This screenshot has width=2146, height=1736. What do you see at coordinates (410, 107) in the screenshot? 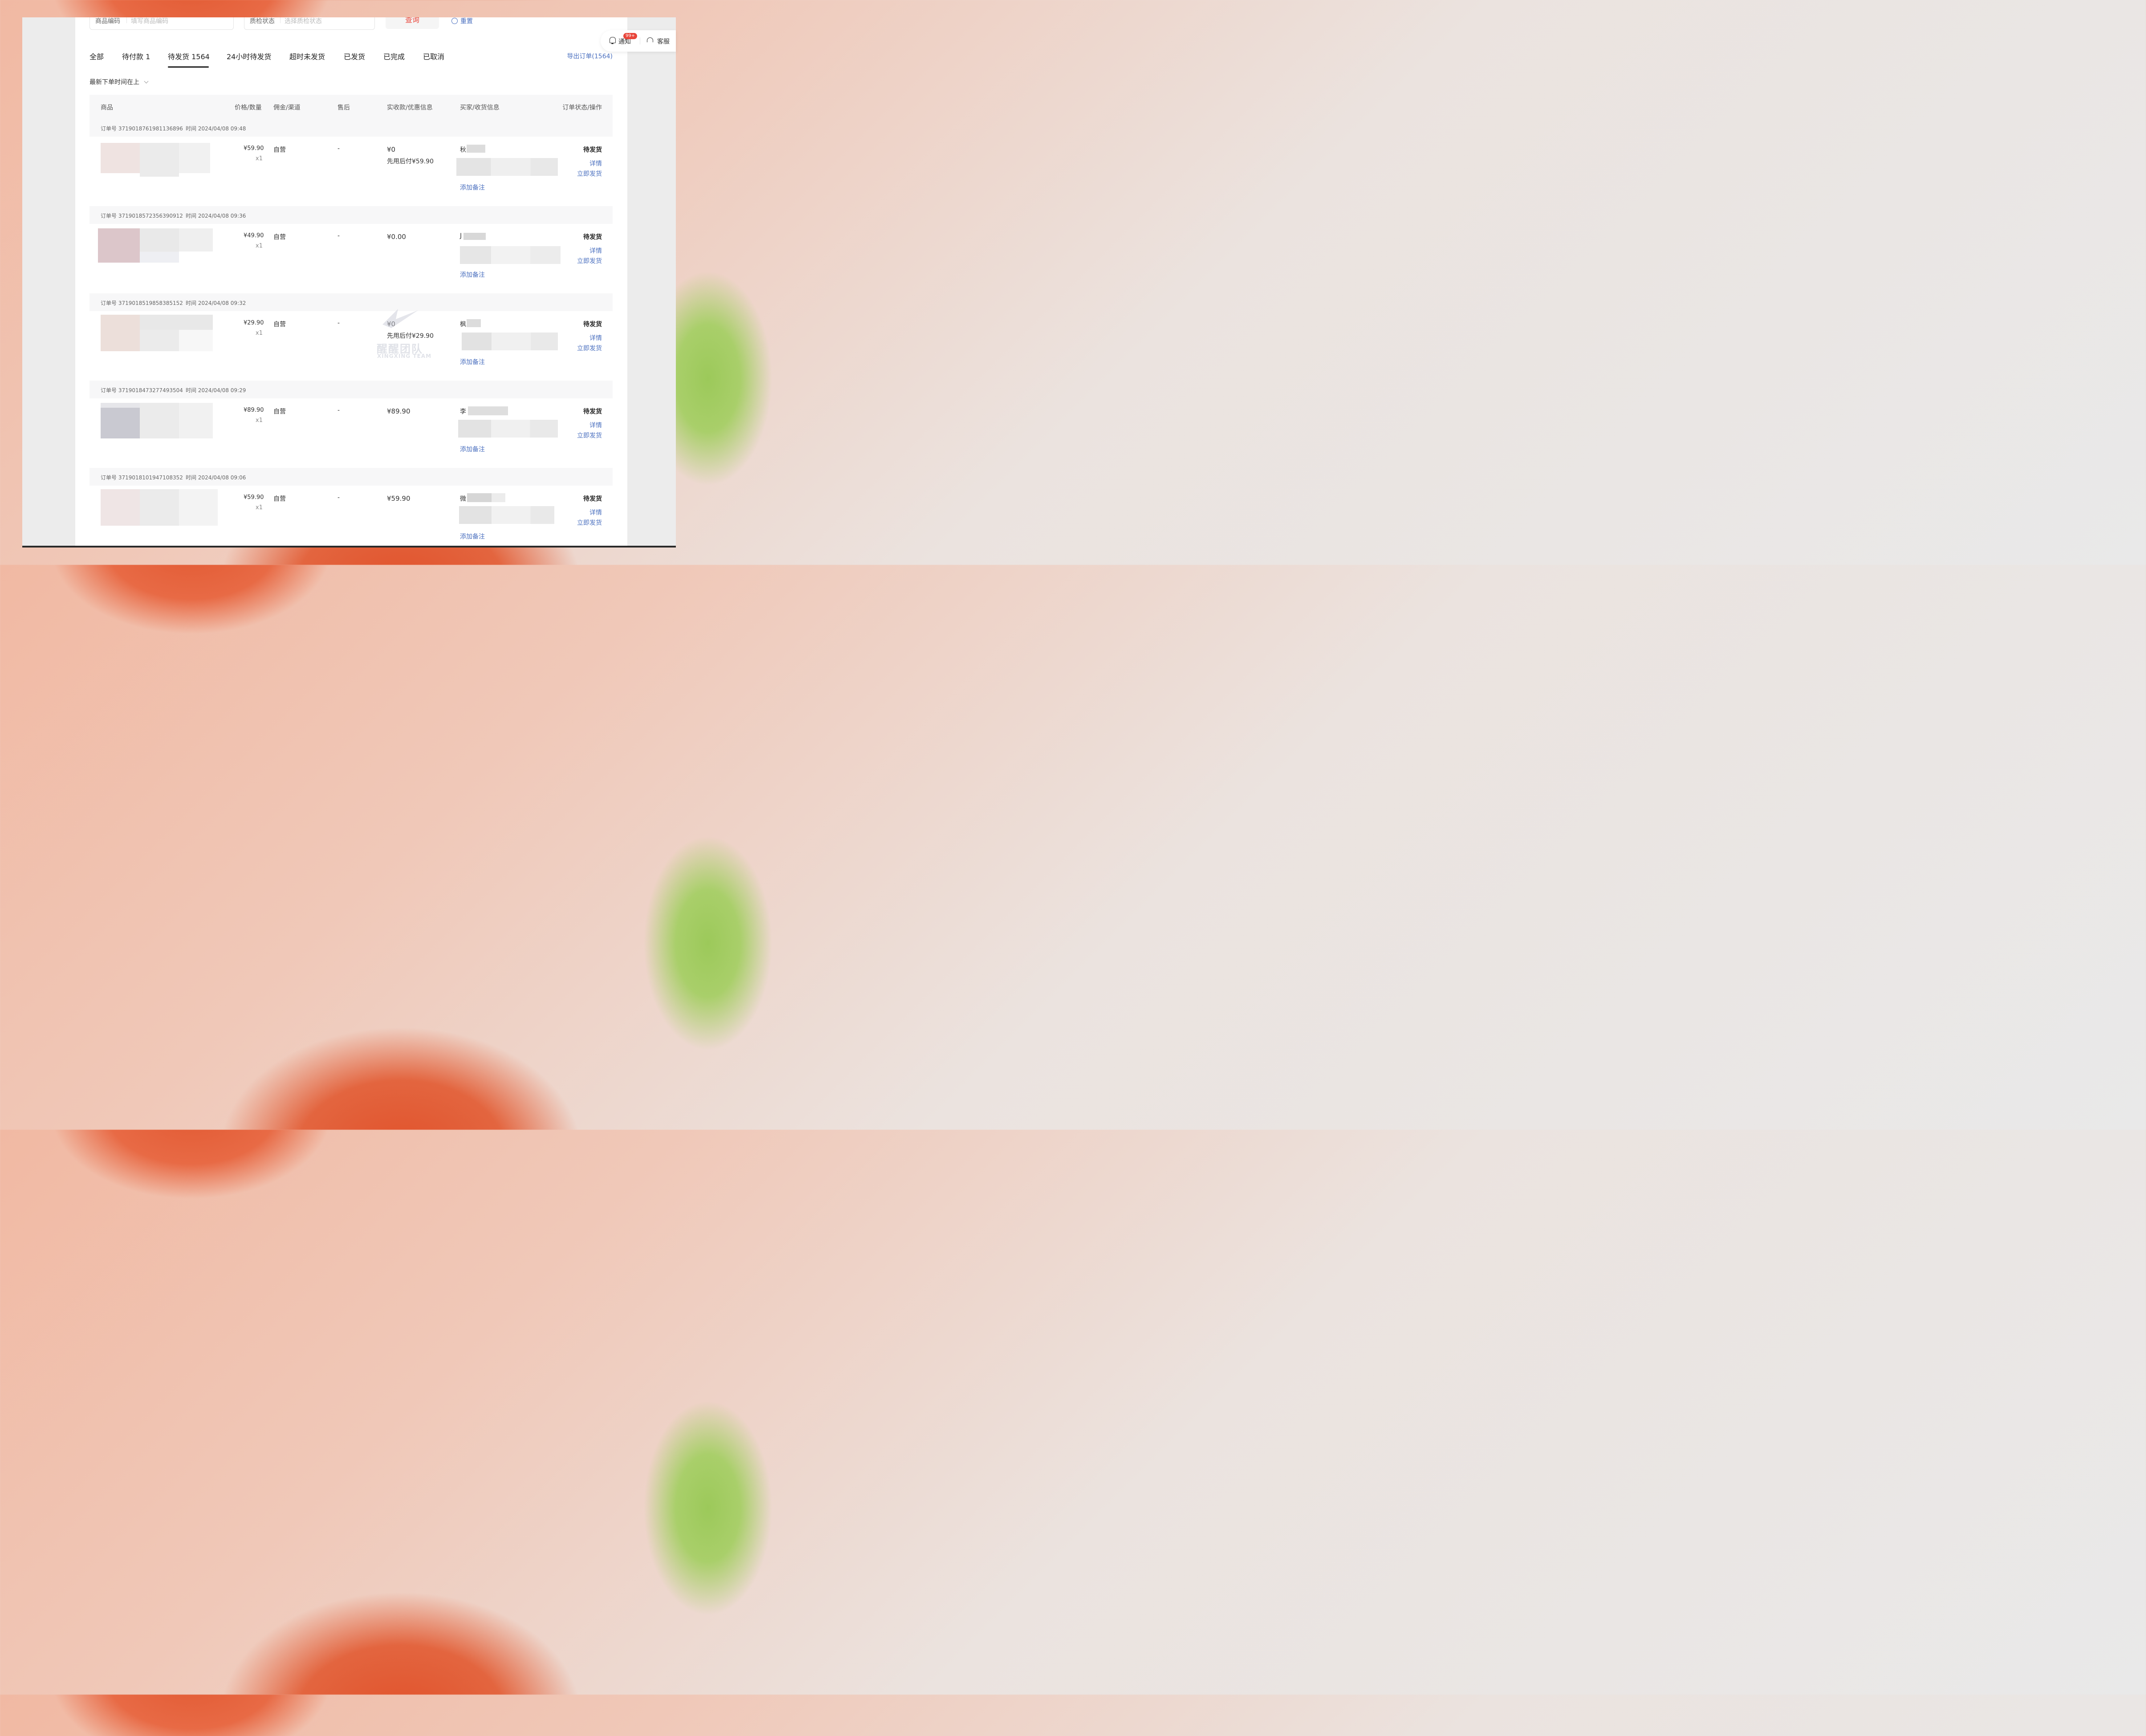
I see `col-payment: 实收款/优惠信息` at bounding box center [410, 107].